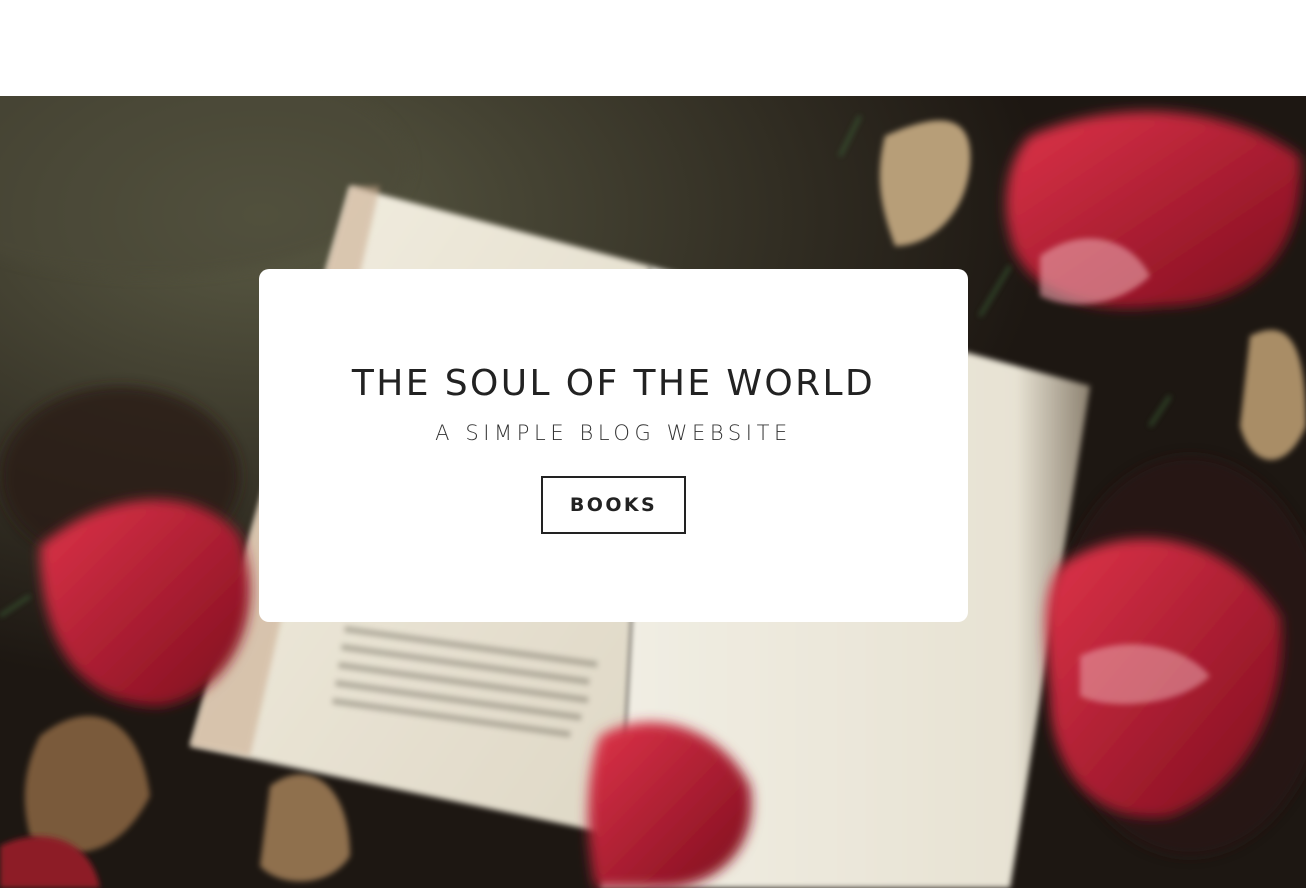  What do you see at coordinates (653, 48) in the screenshot?
I see `top-header-bar` at bounding box center [653, 48].